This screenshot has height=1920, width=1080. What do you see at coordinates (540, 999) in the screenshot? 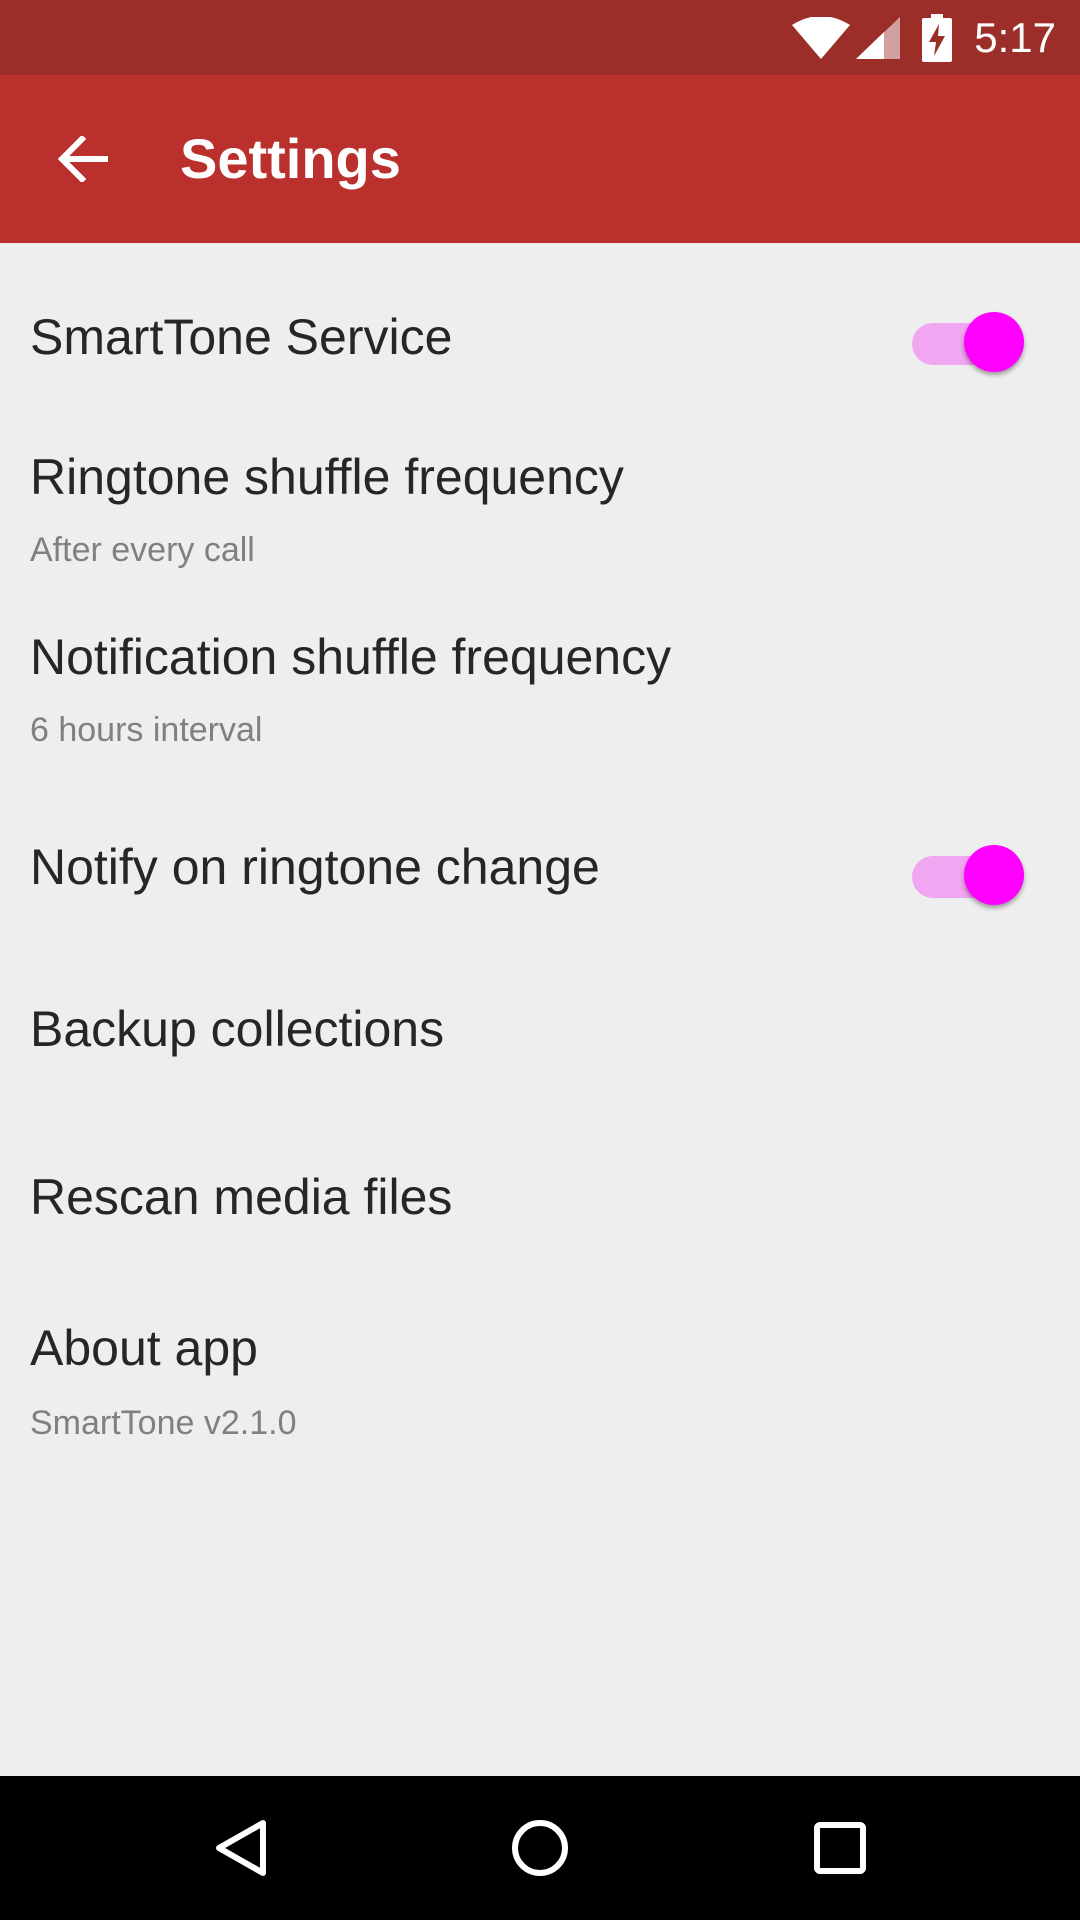
I see `setting-backup-collections: Backup collections` at bounding box center [540, 999].